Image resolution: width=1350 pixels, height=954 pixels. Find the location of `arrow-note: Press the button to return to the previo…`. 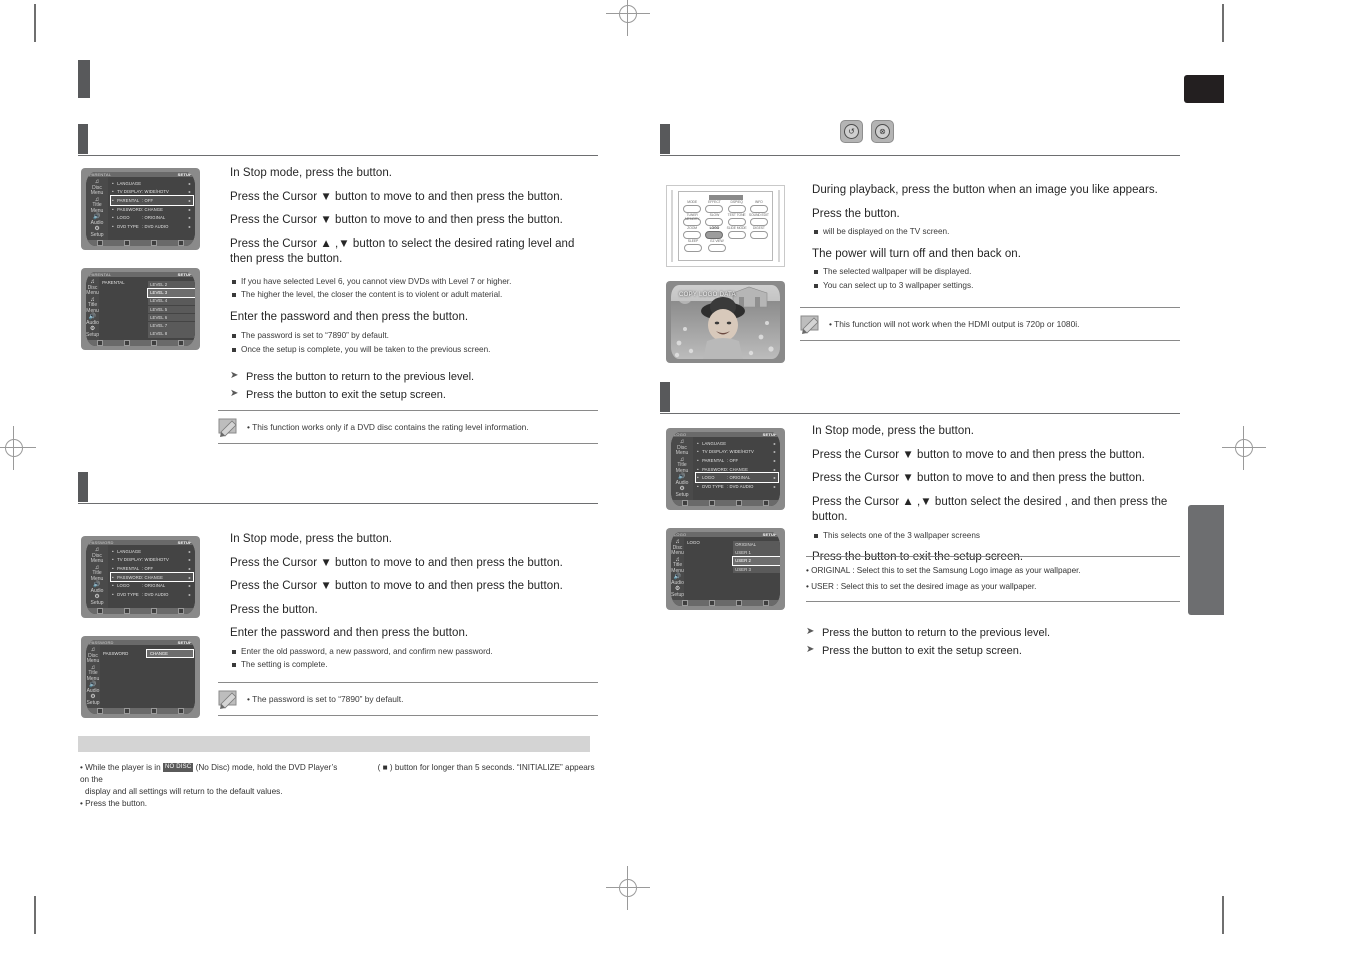

arrow-note: Press the button to return to the previo… is located at coordinates (414, 377).